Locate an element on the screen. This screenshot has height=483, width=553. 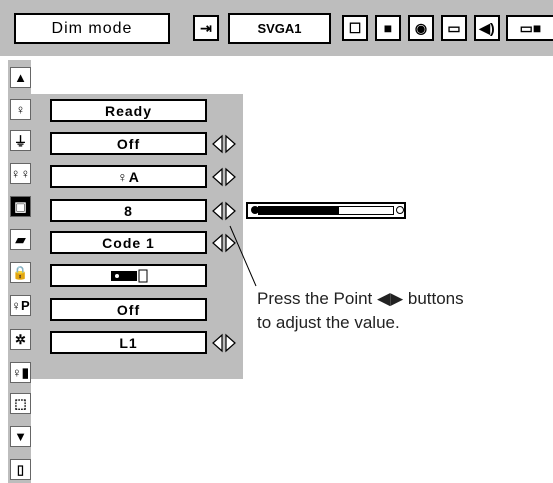
image-select-icon: ■ is located at coordinates (388, 28).